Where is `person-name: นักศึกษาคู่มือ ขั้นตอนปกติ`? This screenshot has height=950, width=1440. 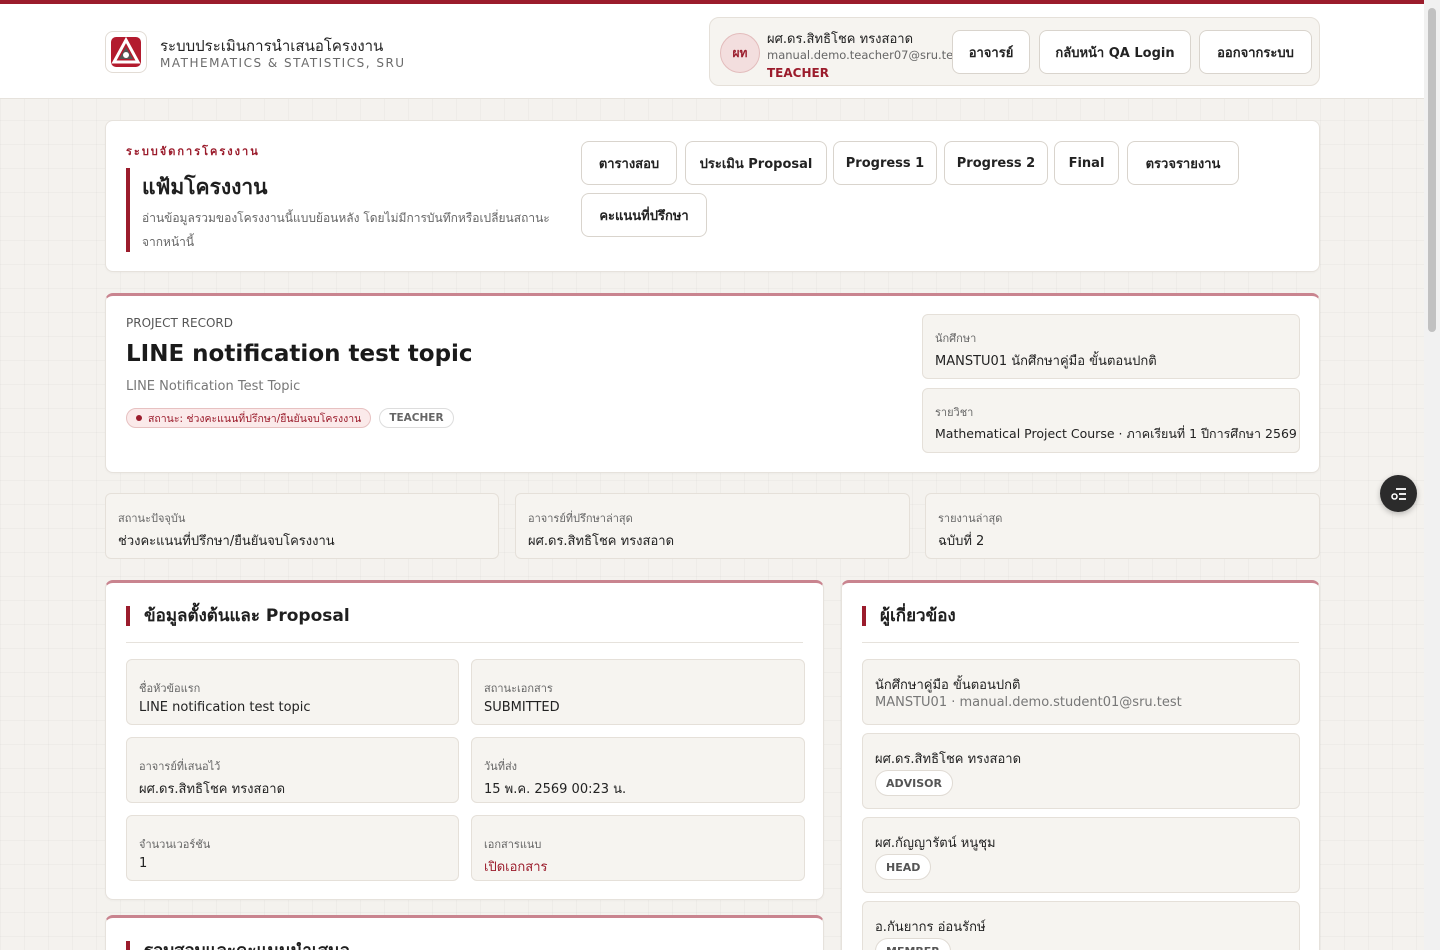 person-name: นักศึกษาคู่มือ ขั้นตอนปกติ is located at coordinates (948, 685).